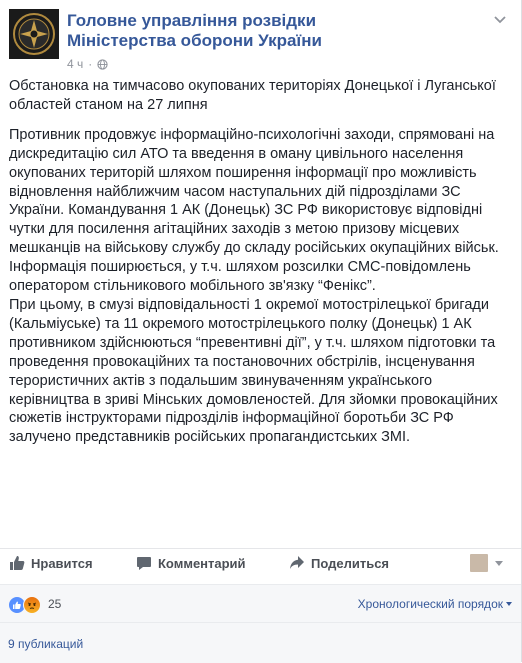 This screenshot has width=522, height=663. Describe the element at coordinates (87, 64) in the screenshot. I see `post-meta: 4 ч ·` at that location.